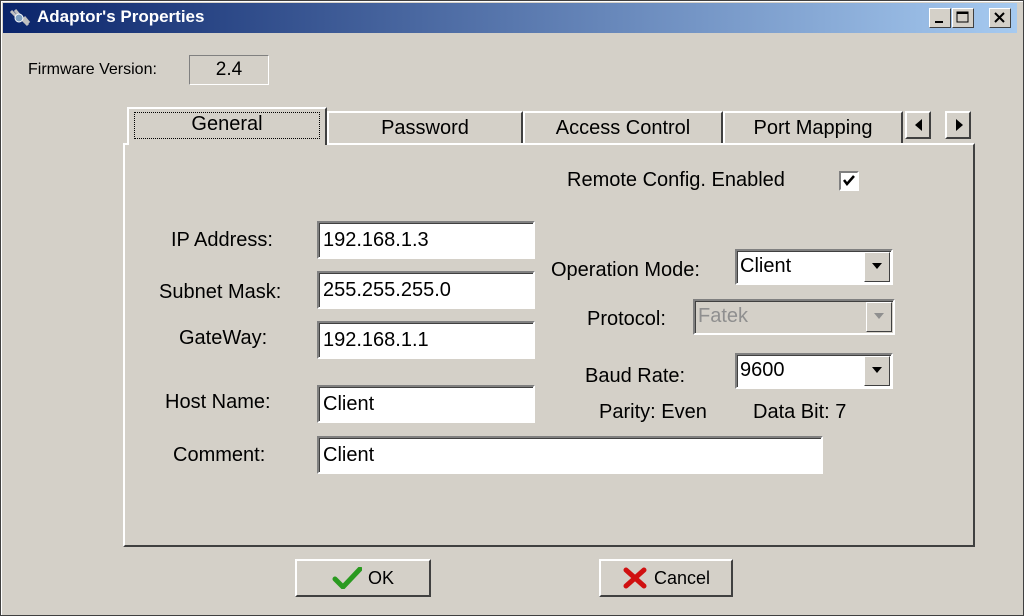 This screenshot has height=616, width=1024. I want to click on operation-mode-select: Client, so click(814, 267).